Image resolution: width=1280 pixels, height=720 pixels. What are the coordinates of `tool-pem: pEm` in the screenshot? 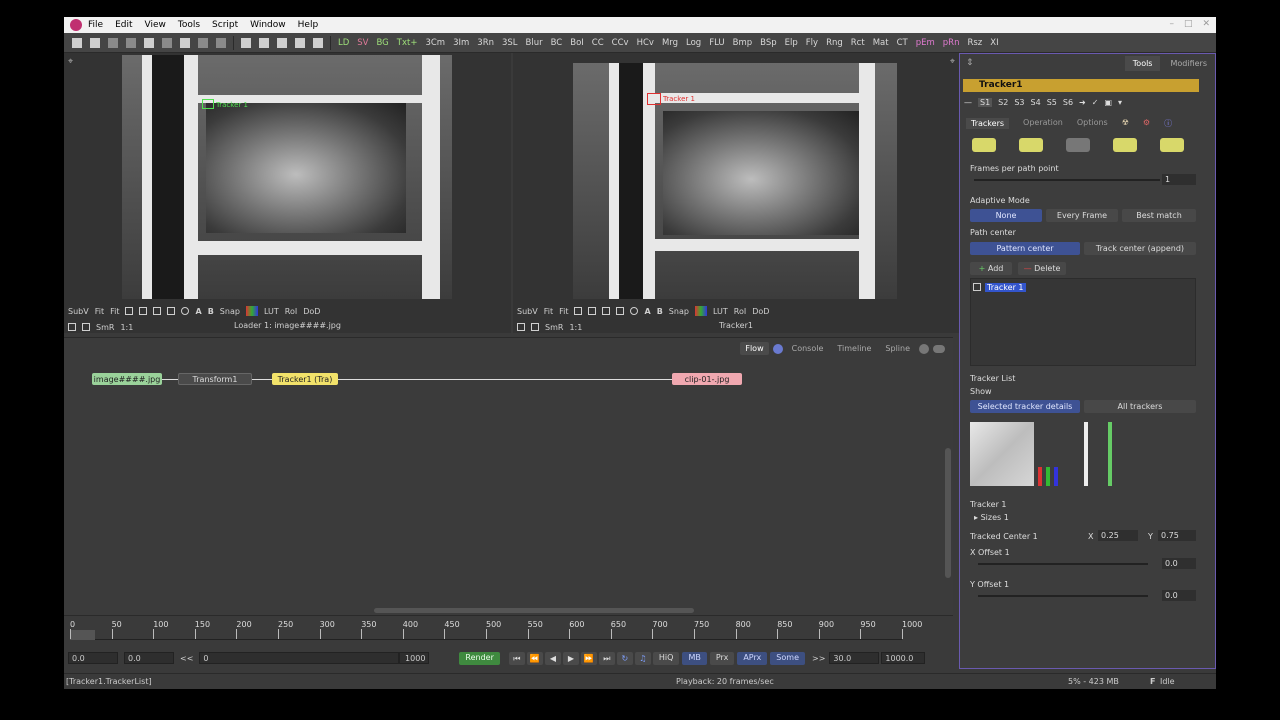 It's located at (925, 43).